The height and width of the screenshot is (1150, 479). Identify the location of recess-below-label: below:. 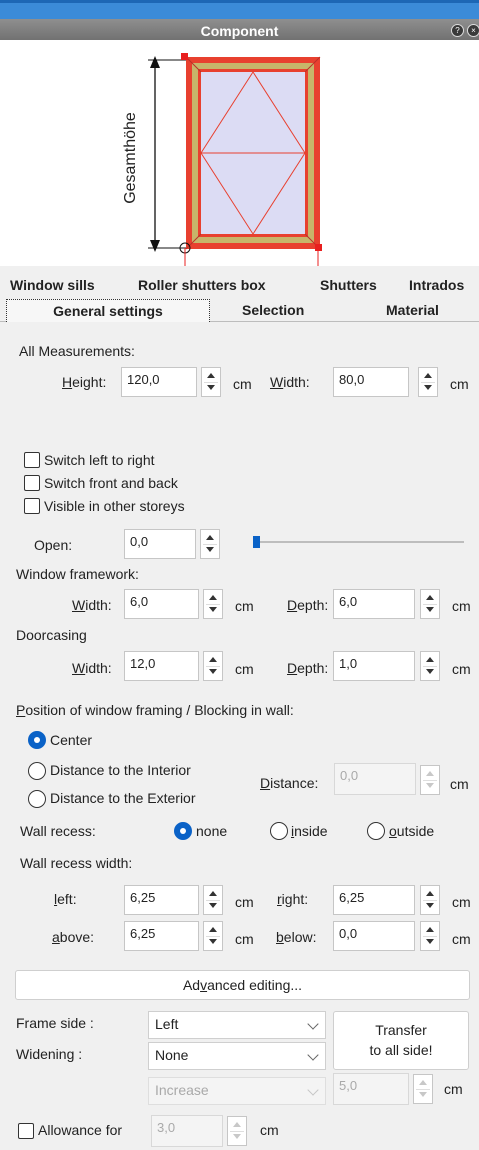
(296, 937).